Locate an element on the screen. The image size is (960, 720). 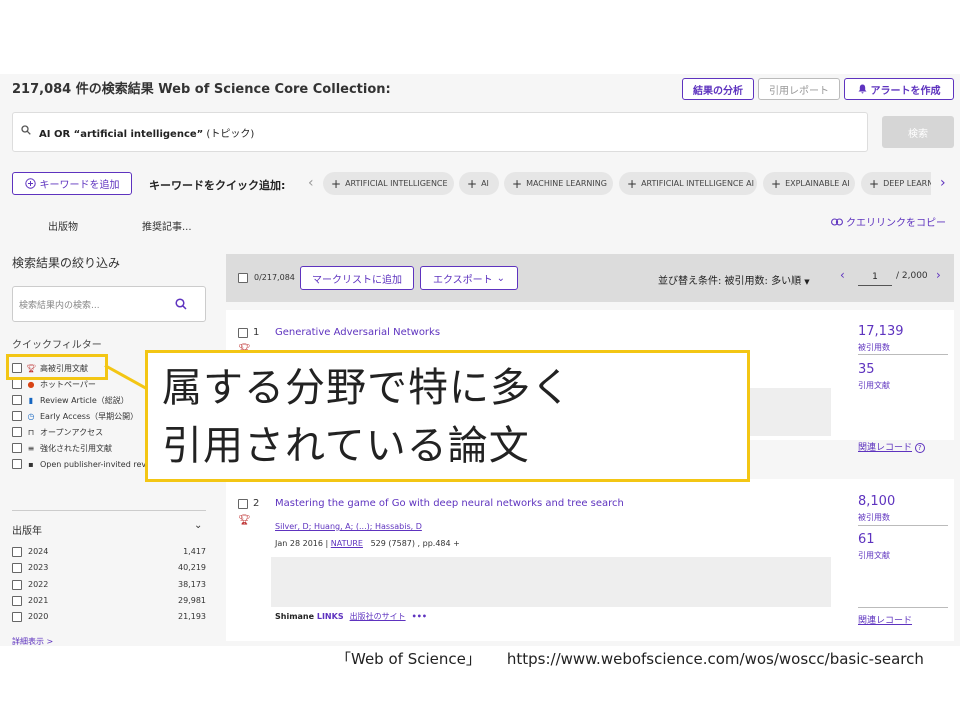
page-number-input: 1 is located at coordinates (875, 277).